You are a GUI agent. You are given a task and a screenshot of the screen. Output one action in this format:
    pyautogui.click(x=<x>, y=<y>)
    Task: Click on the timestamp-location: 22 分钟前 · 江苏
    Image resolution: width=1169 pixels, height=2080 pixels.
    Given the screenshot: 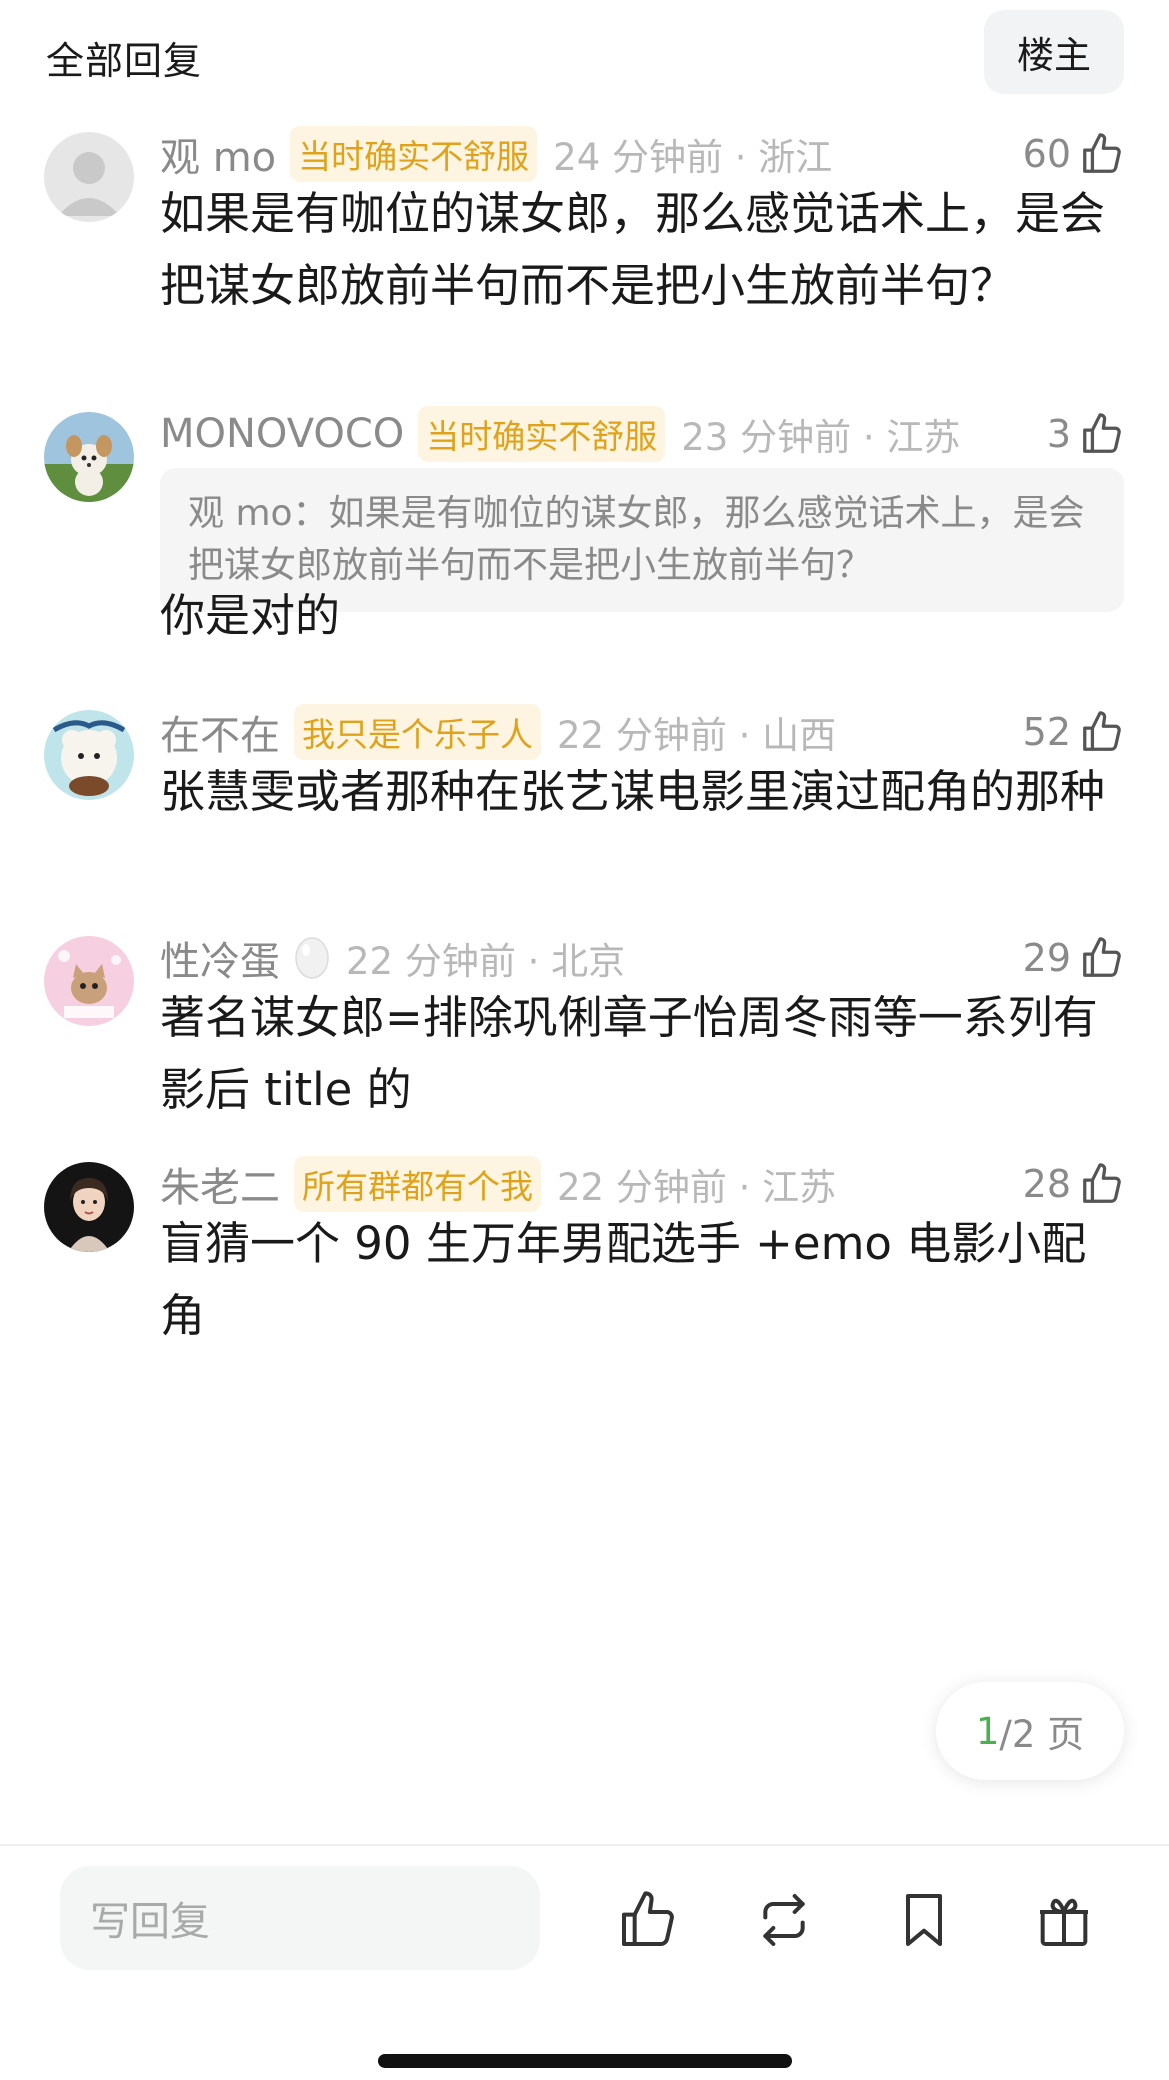 What is the action you would take?
    pyautogui.click(x=697, y=1187)
    